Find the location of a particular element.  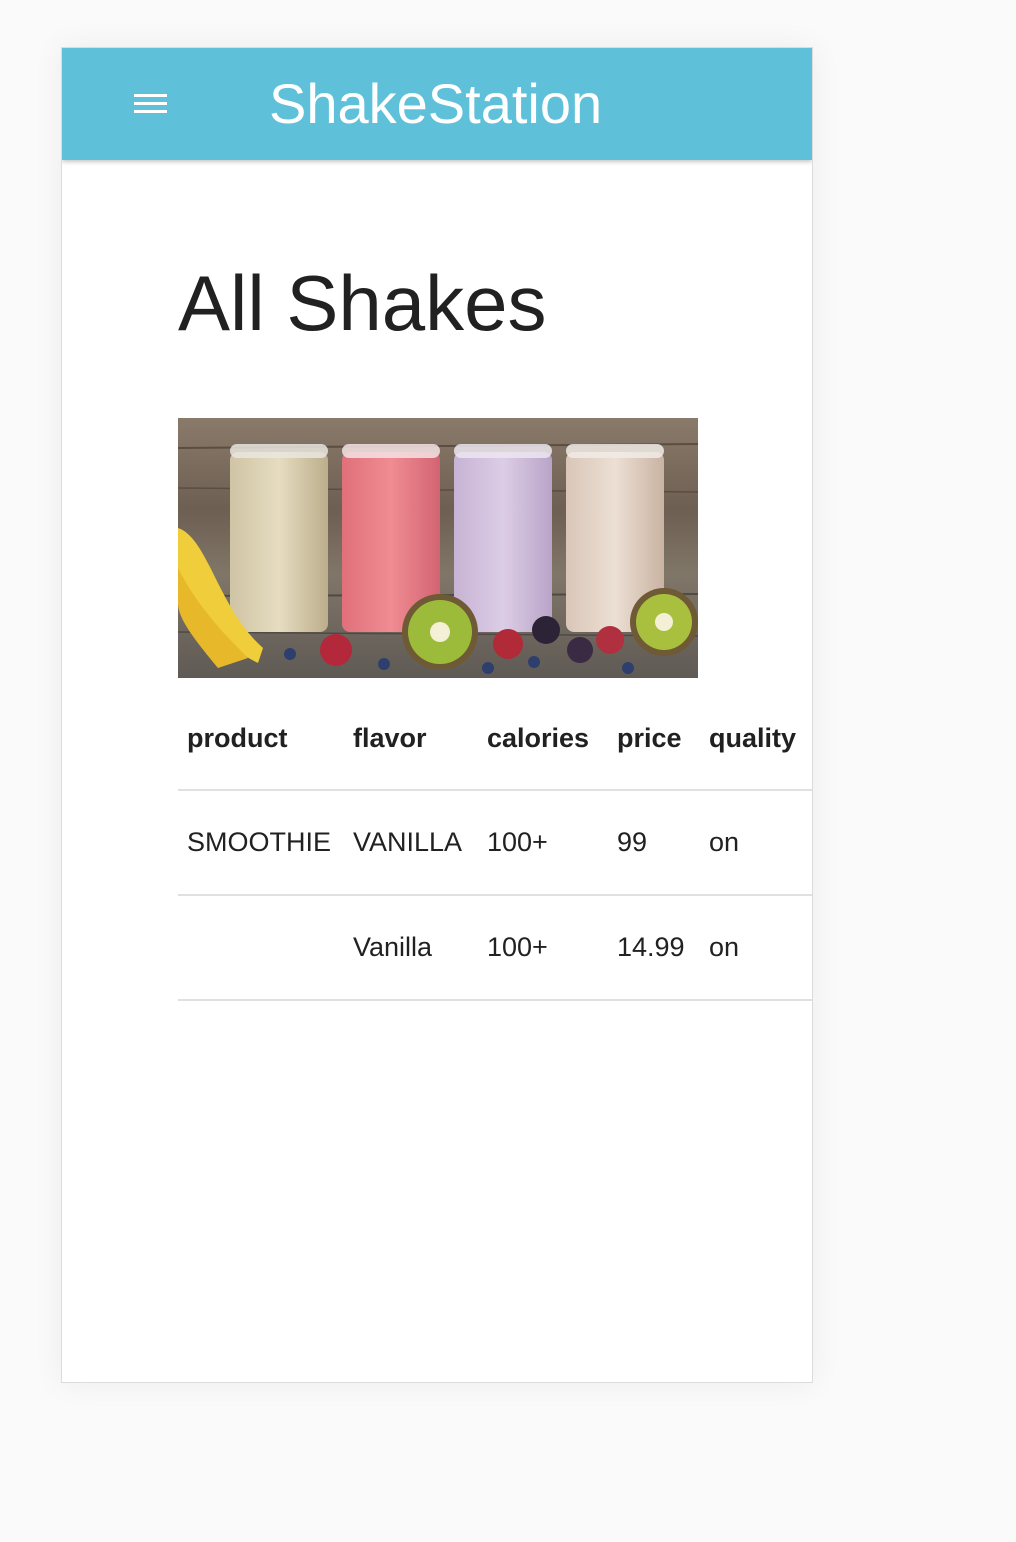

cell-product is located at coordinates (261, 948).